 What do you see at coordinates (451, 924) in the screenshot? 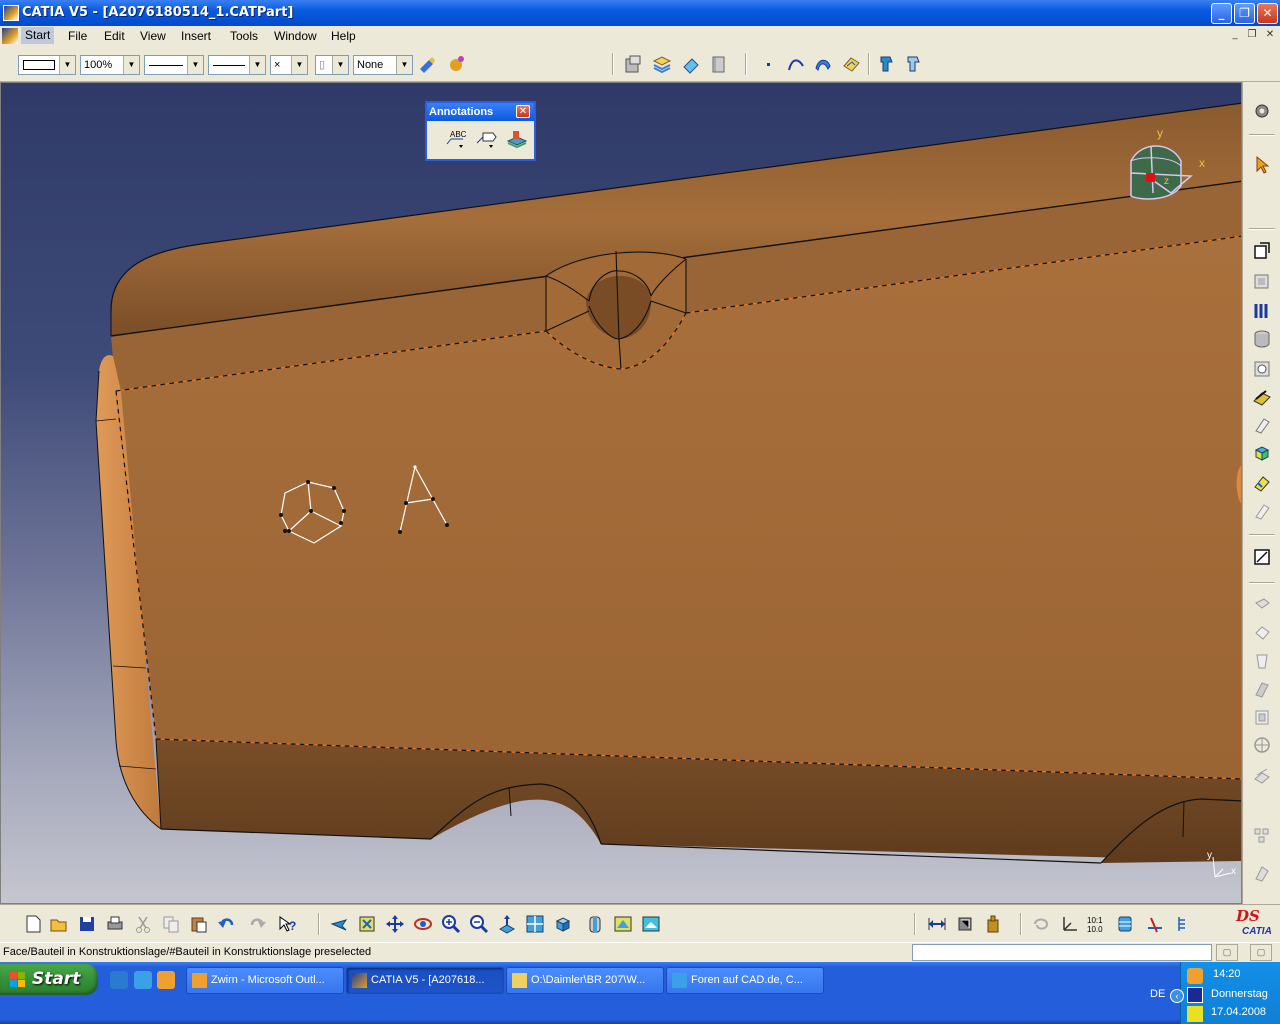
I see `zoom-in-icon` at bounding box center [451, 924].